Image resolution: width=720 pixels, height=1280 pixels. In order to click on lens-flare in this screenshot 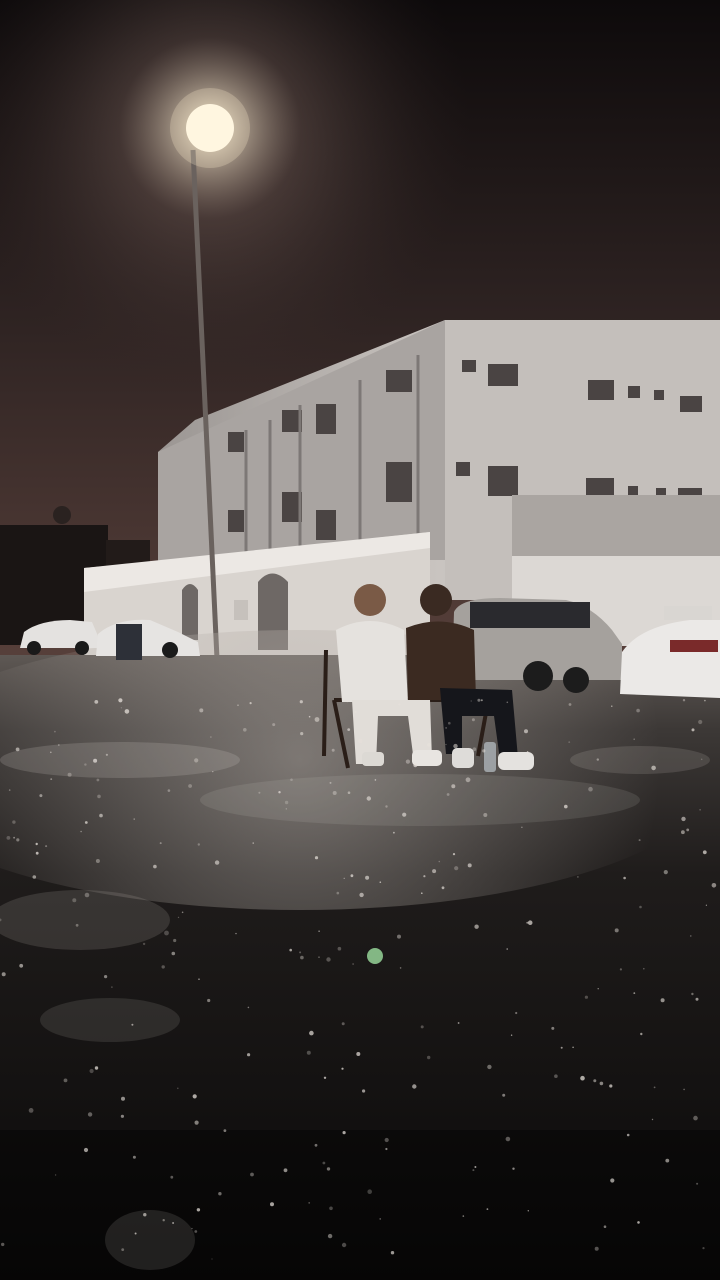, I will do `click(375, 956)`.